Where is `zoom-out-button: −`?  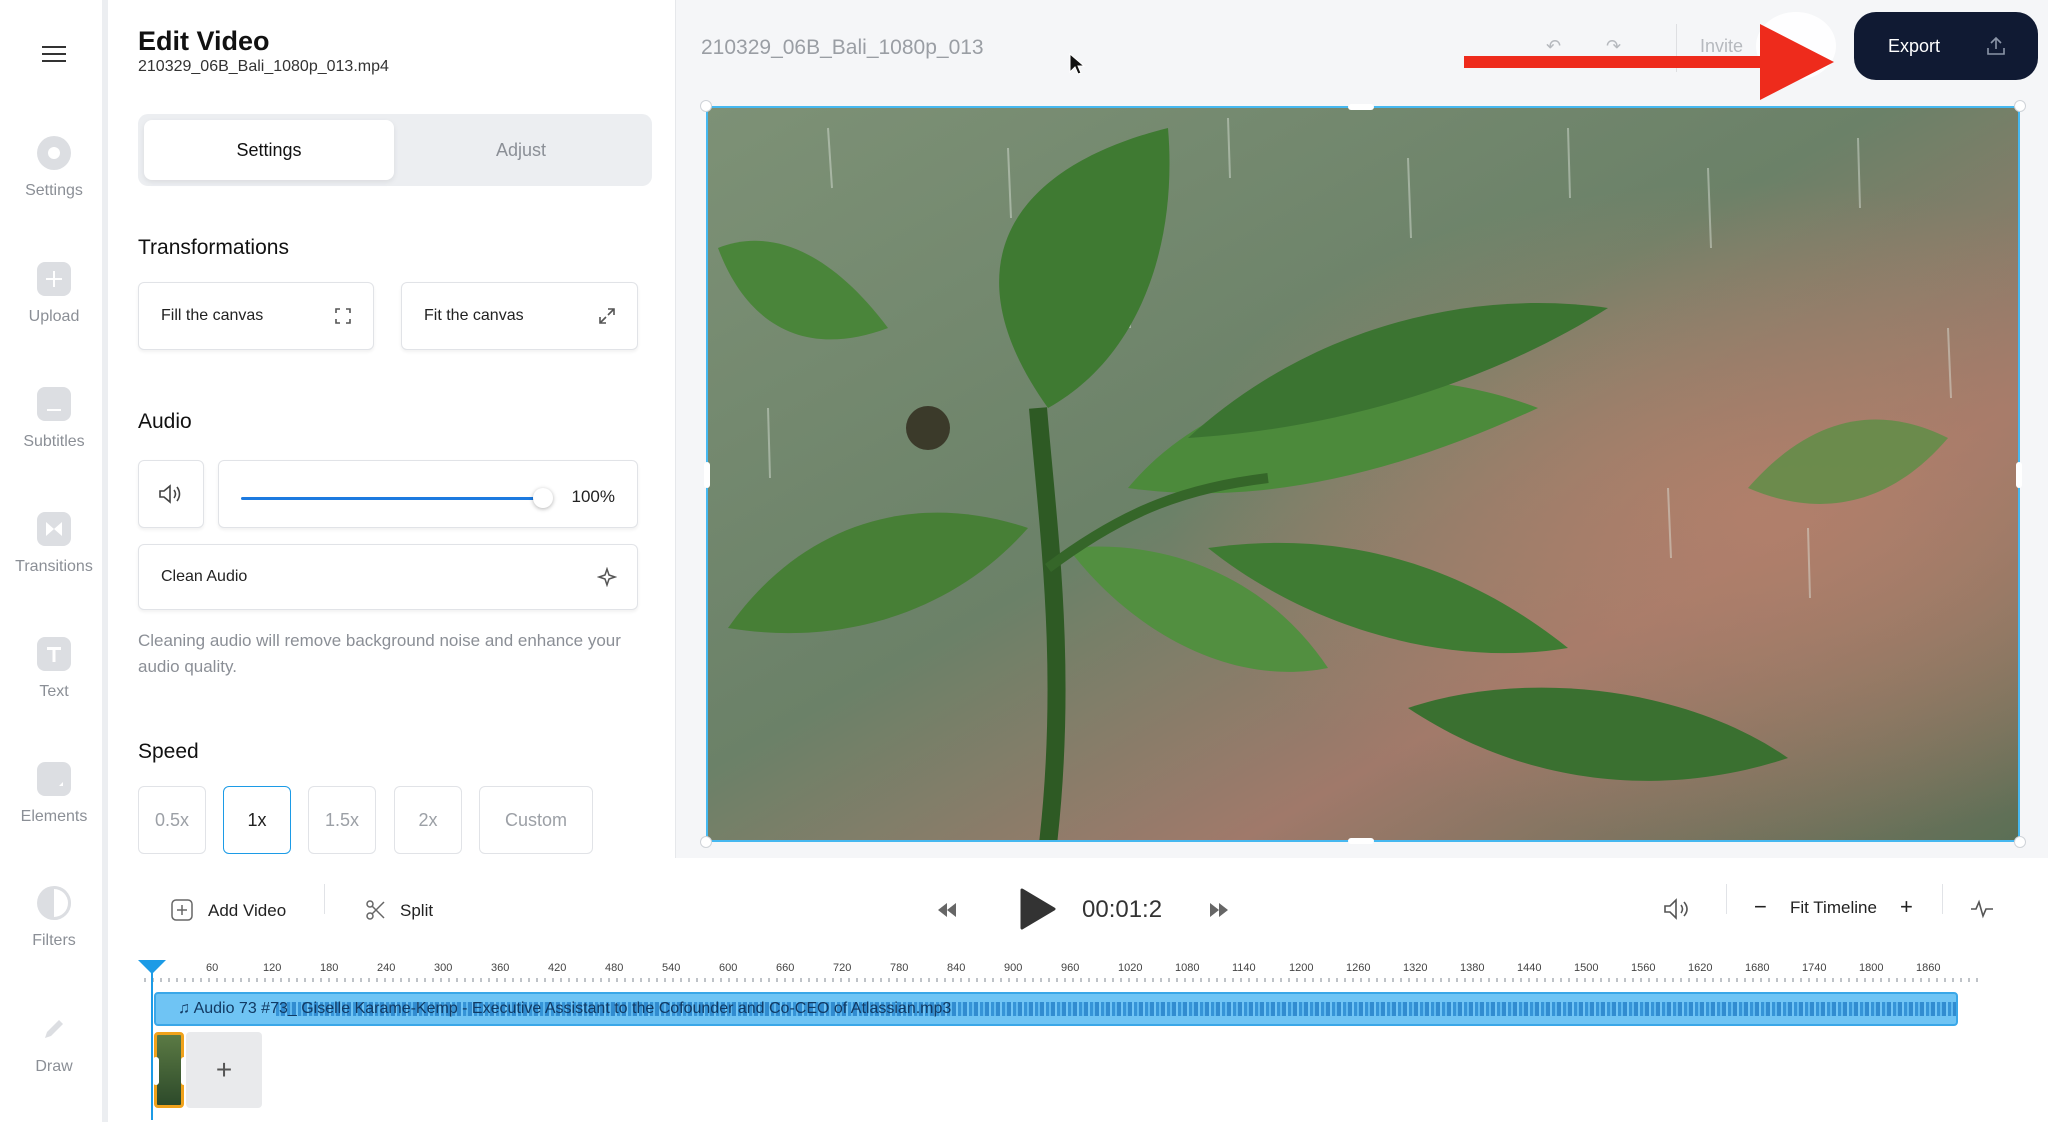
zoom-out-button: − is located at coordinates (1760, 907).